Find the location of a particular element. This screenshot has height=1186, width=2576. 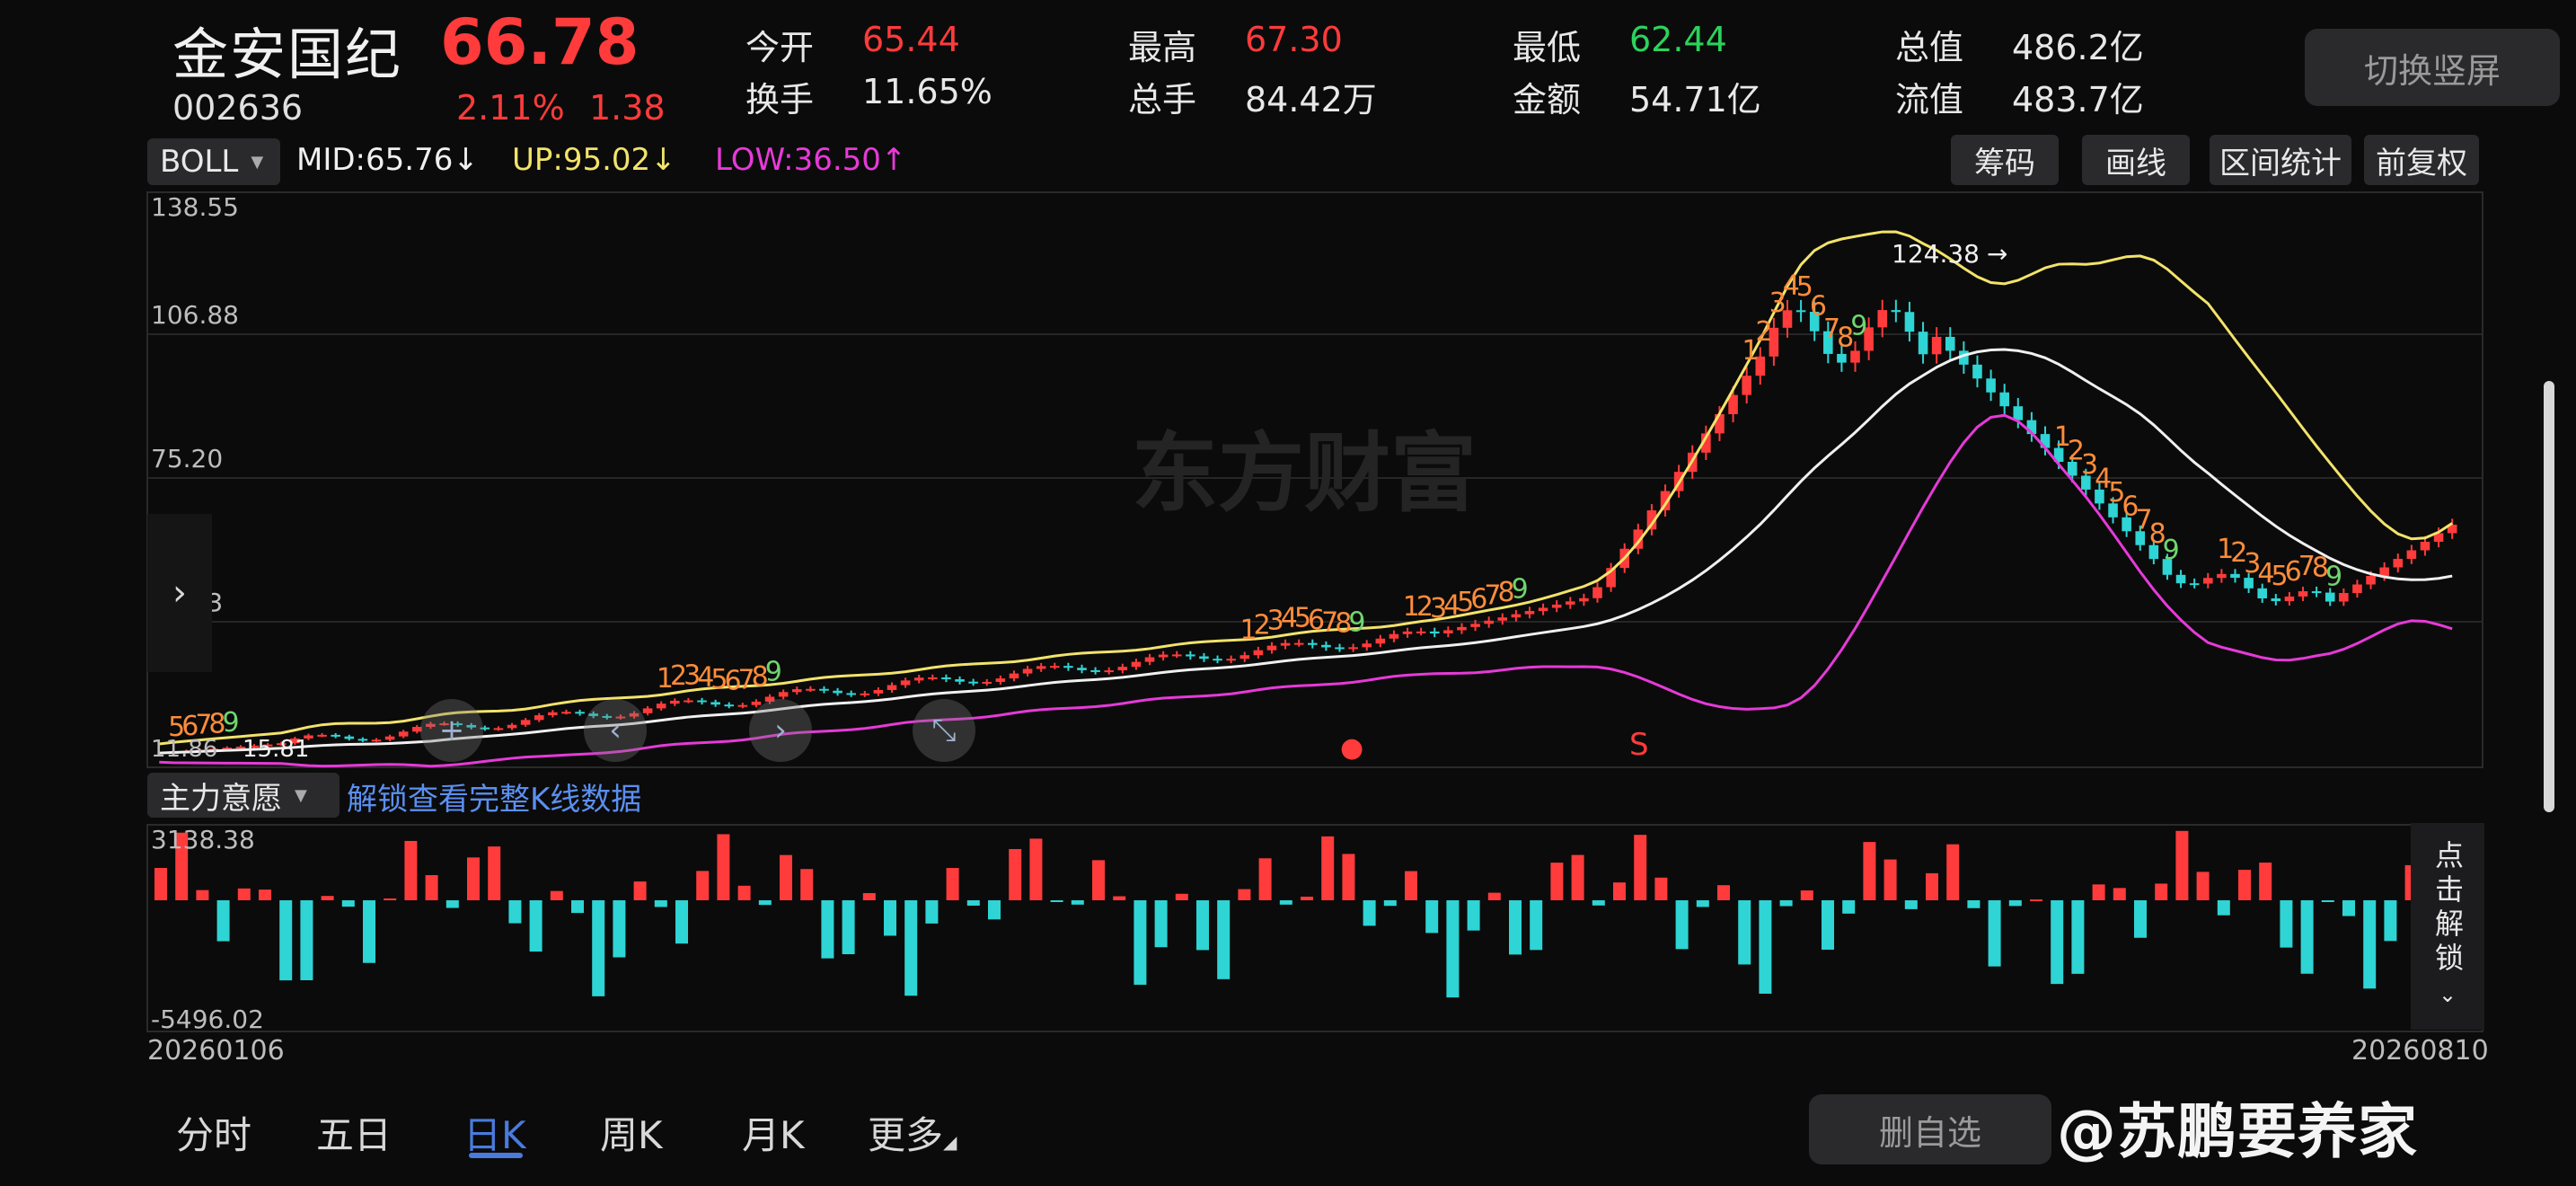

moneyflow-select: 主力意愿 ▼ is located at coordinates (243, 795).